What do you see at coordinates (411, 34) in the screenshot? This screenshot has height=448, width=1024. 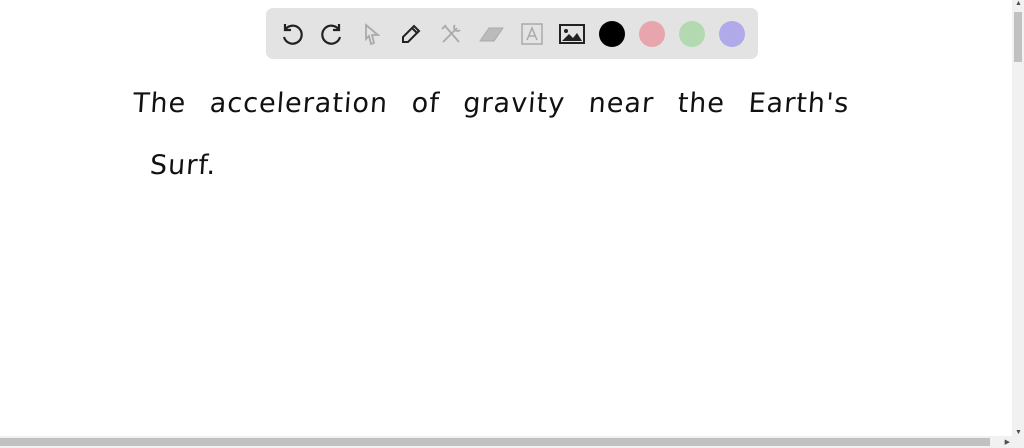 I see `pen-icon` at bounding box center [411, 34].